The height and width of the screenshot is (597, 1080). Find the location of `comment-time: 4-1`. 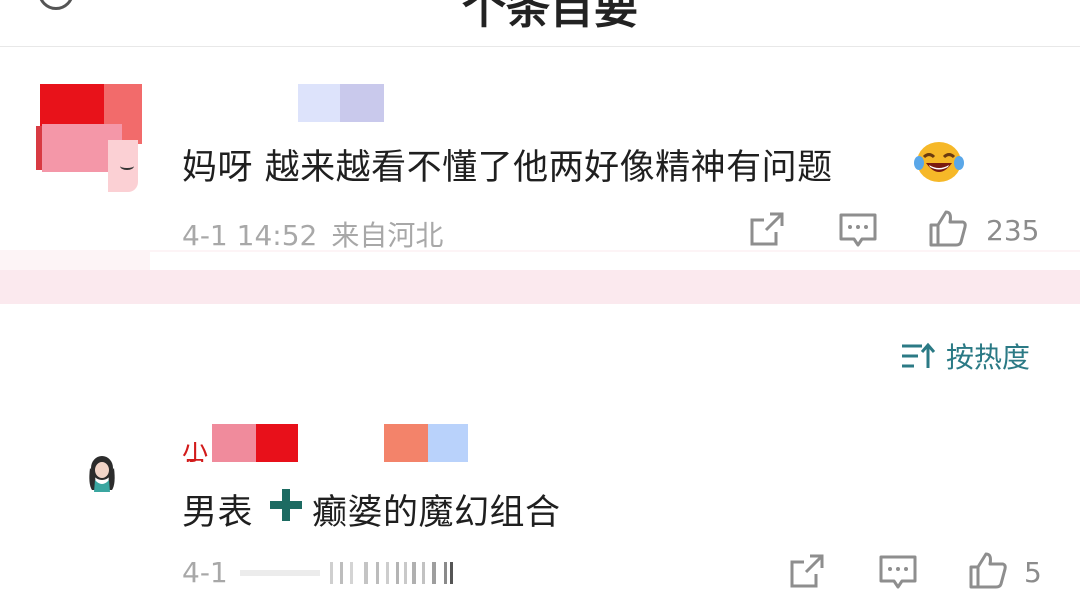

comment-time: 4-1 is located at coordinates (205, 572).